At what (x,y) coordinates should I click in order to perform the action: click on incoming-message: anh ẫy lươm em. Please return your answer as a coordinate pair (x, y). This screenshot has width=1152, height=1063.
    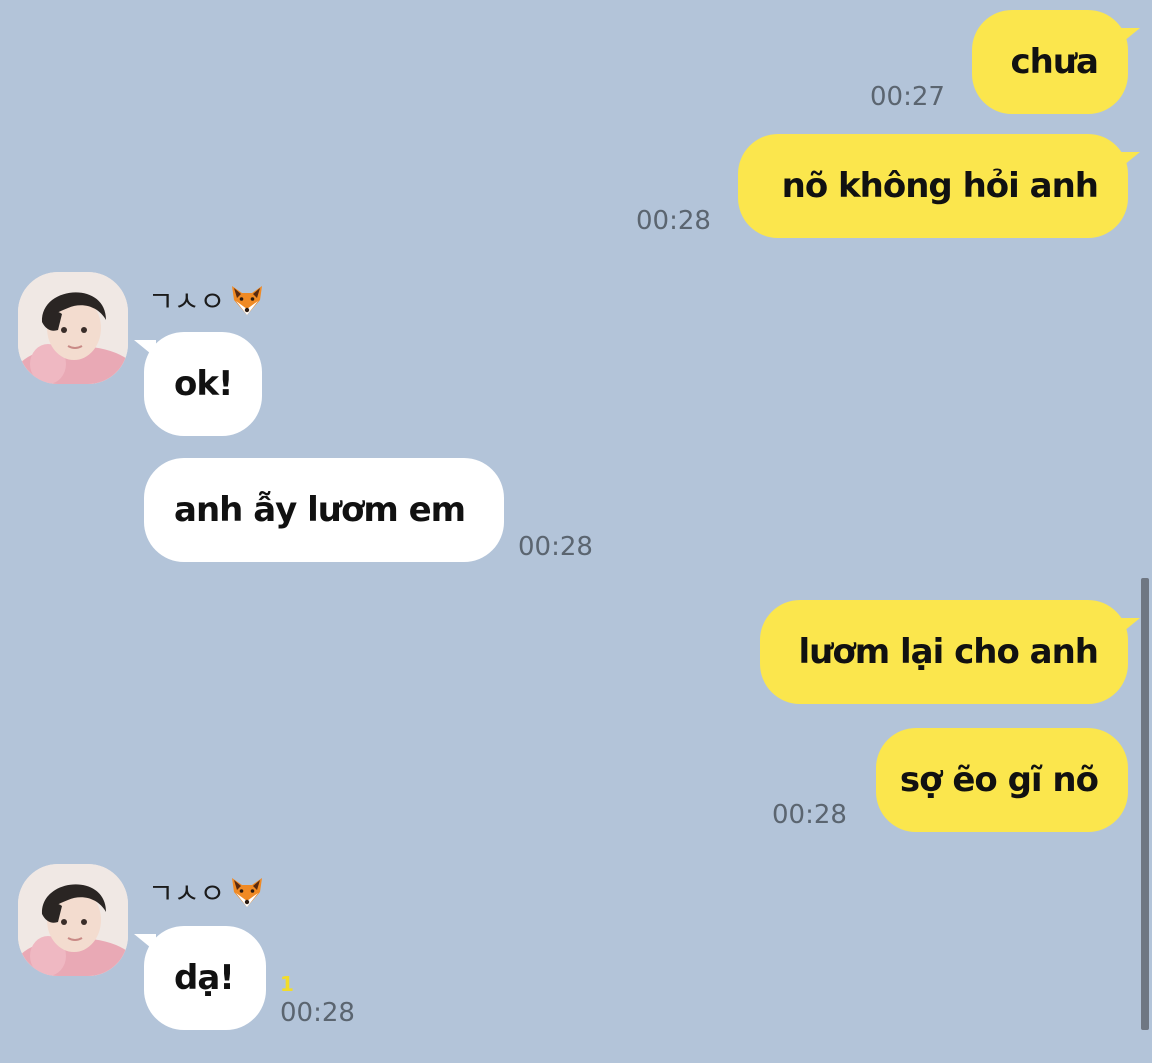
    Looking at the image, I should click on (324, 510).